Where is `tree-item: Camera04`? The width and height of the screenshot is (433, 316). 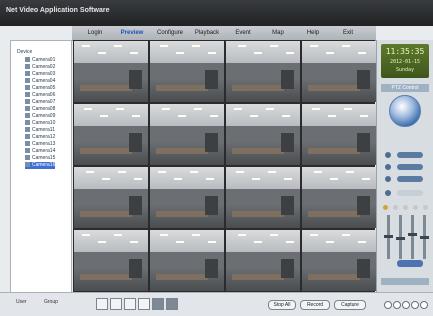
tree-item: Camera04 is located at coordinates (40, 81).